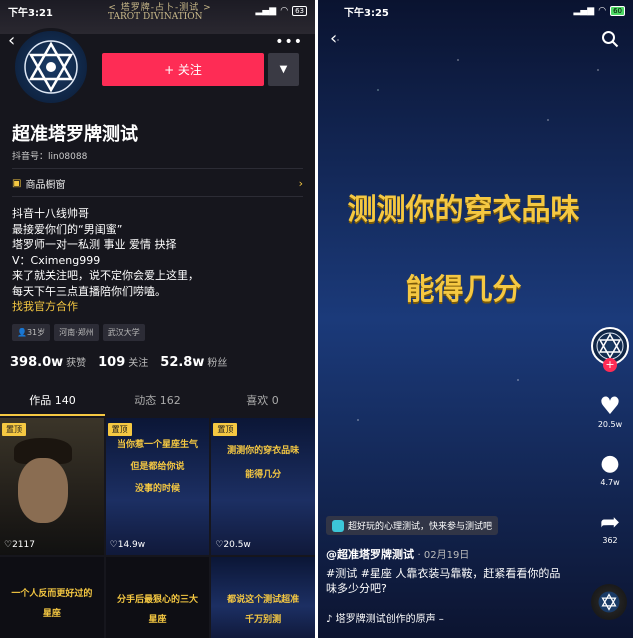  What do you see at coordinates (89, 291) in the screenshot?
I see `bio-line: 每天下午三点直播陪你们唠嗑。` at bounding box center [89, 291].